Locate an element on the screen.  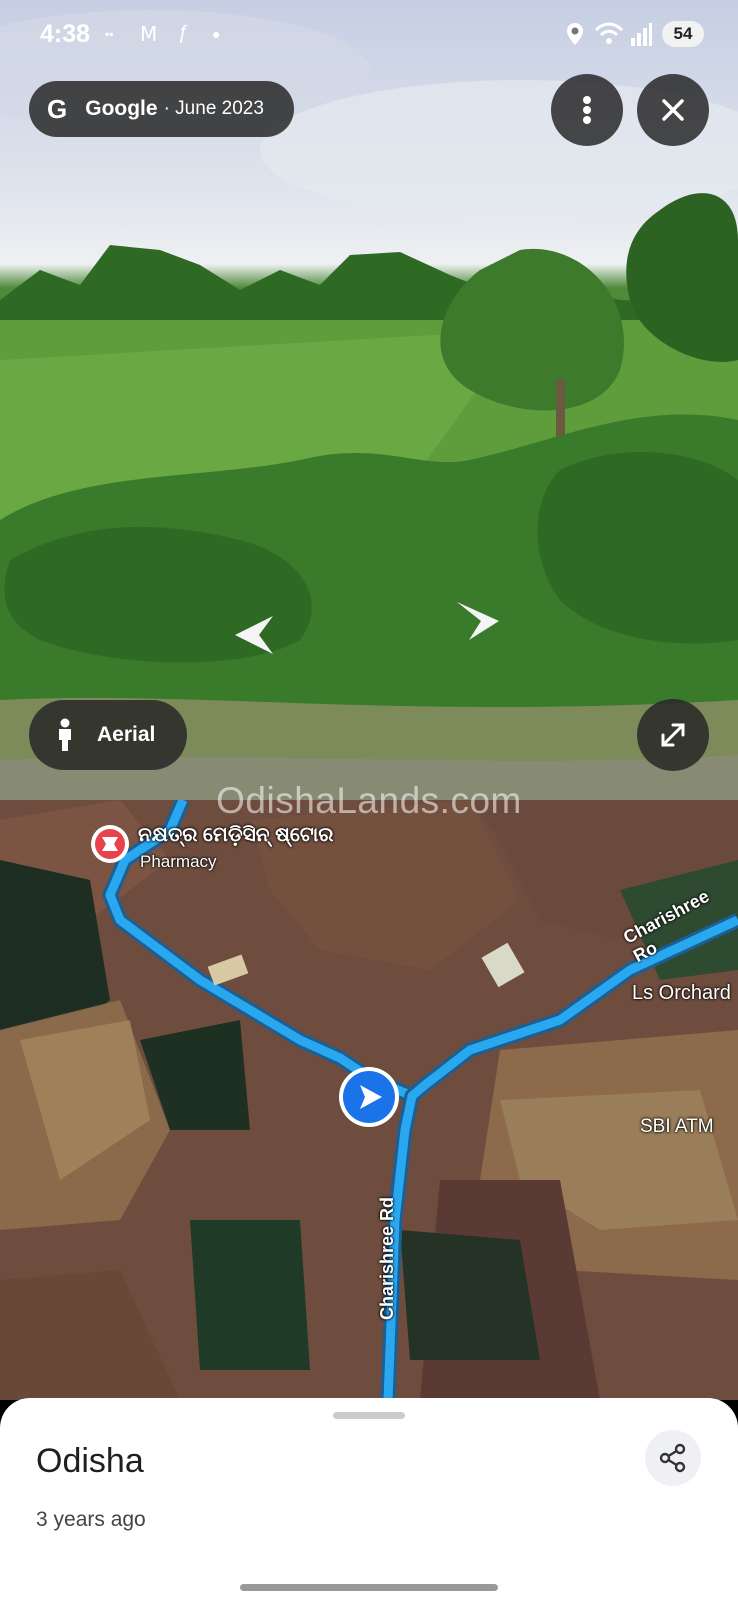
wifi-icon is located at coordinates (609, 33).